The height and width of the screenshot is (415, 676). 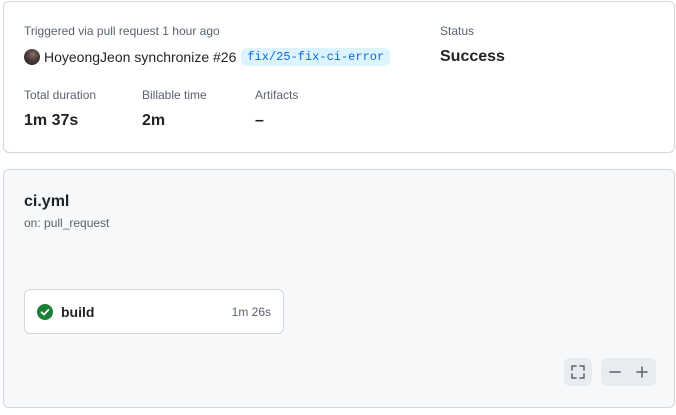 What do you see at coordinates (251, 311) in the screenshot?
I see `job-duration: 1m 26s` at bounding box center [251, 311].